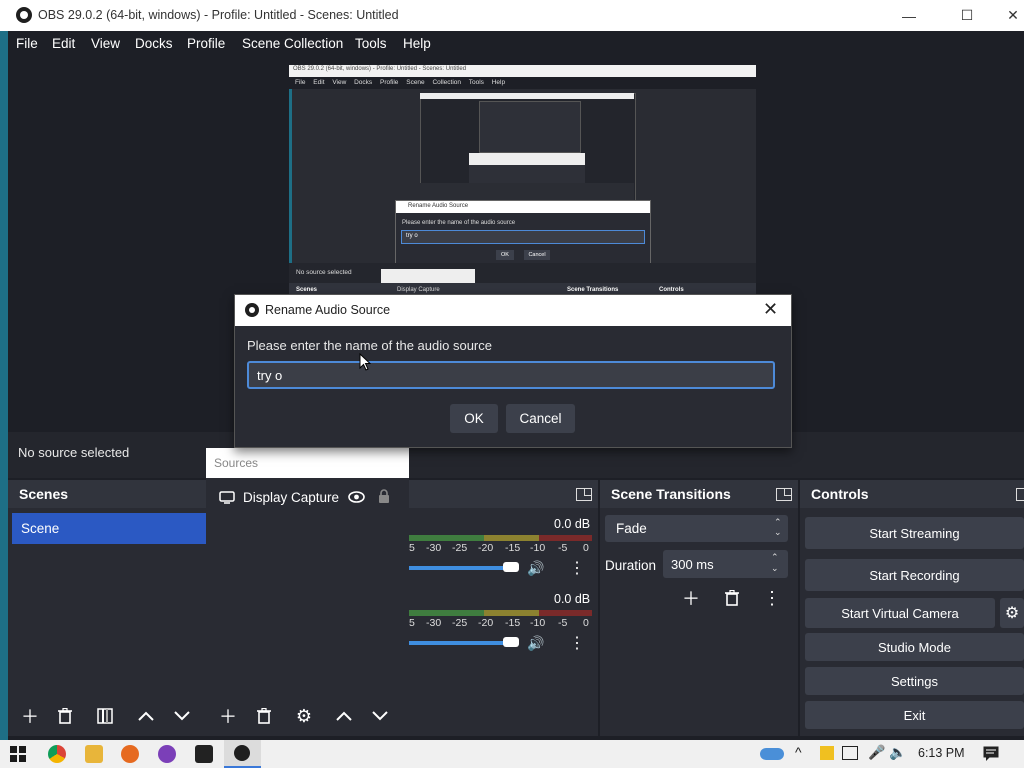 The height and width of the screenshot is (768, 1024). Describe the element at coordinates (356, 497) in the screenshot. I see `visibility-eye-icon` at that location.